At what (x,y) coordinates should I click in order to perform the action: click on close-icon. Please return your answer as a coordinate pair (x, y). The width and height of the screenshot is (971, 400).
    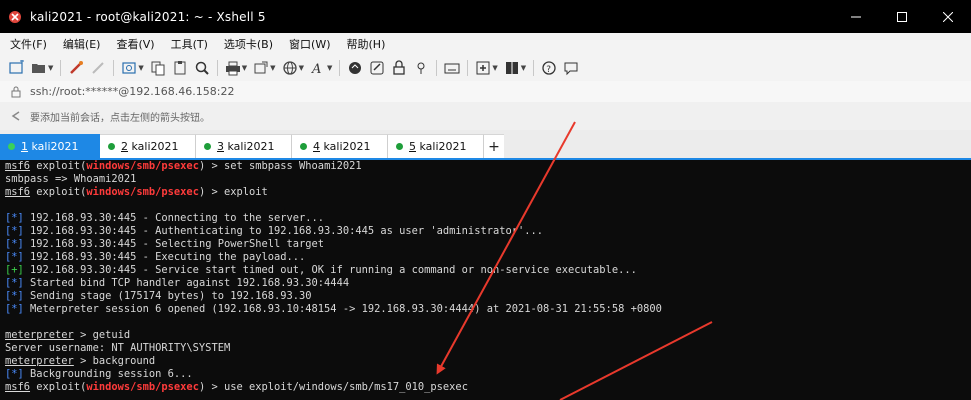
    Looking at the image, I should click on (948, 16).